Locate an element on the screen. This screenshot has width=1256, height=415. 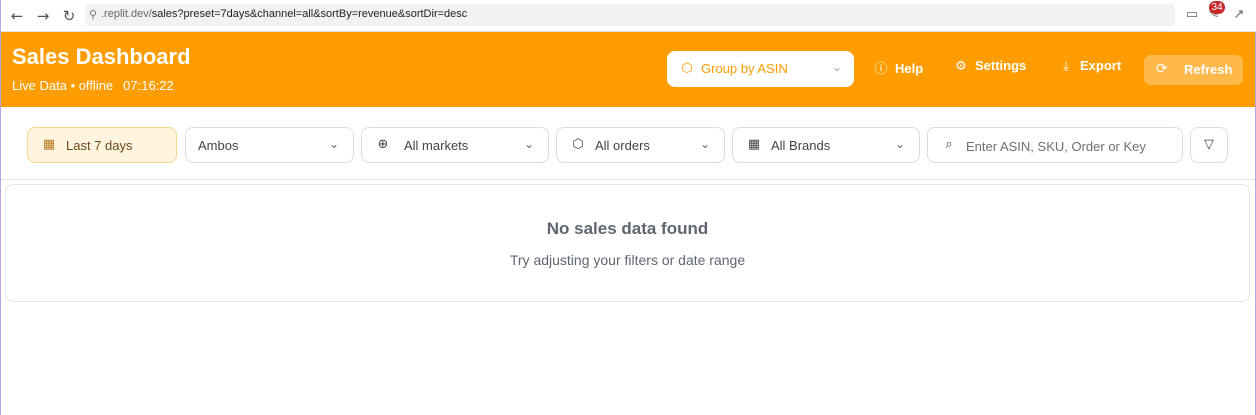
empty-state-subtitle: Try adjusting your filters or date range is located at coordinates (627, 260).